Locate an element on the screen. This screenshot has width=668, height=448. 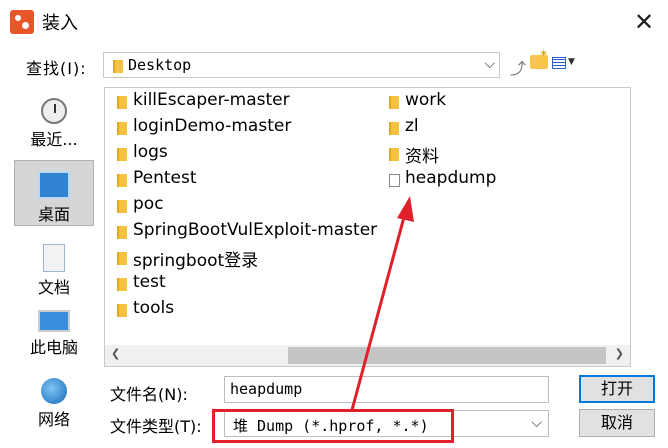
open-button: 打开 is located at coordinates (617, 389).